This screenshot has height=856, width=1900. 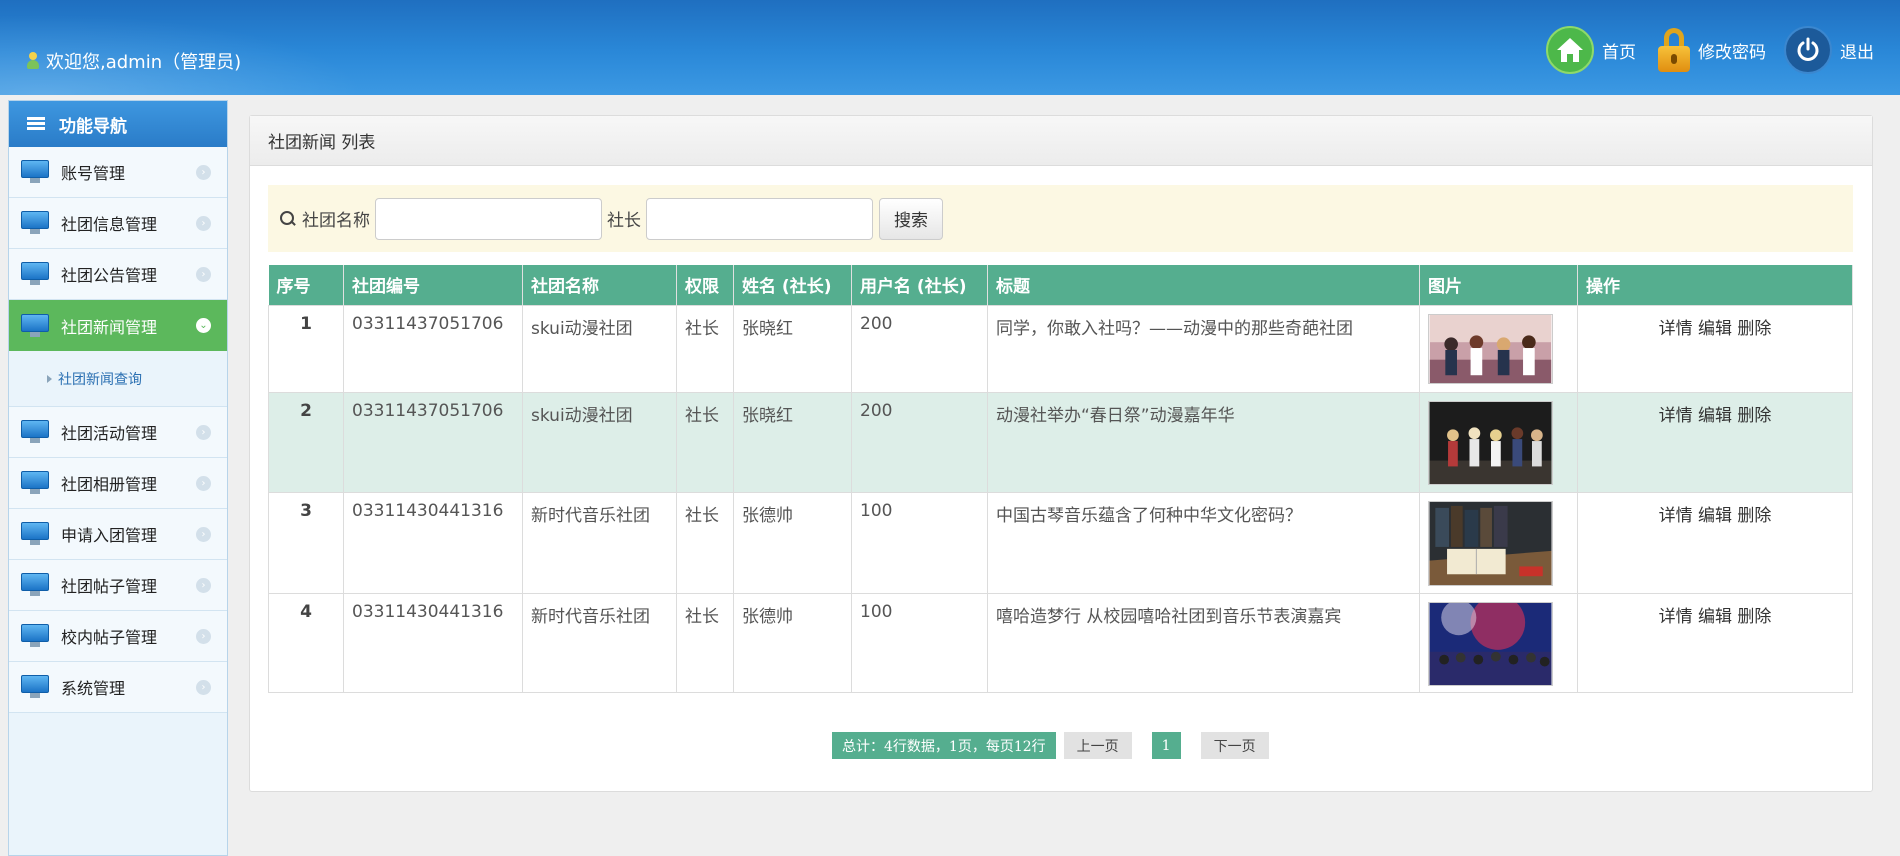 What do you see at coordinates (109, 535) in the screenshot?
I see `sidebar-item-label: 申请入团管理` at bounding box center [109, 535].